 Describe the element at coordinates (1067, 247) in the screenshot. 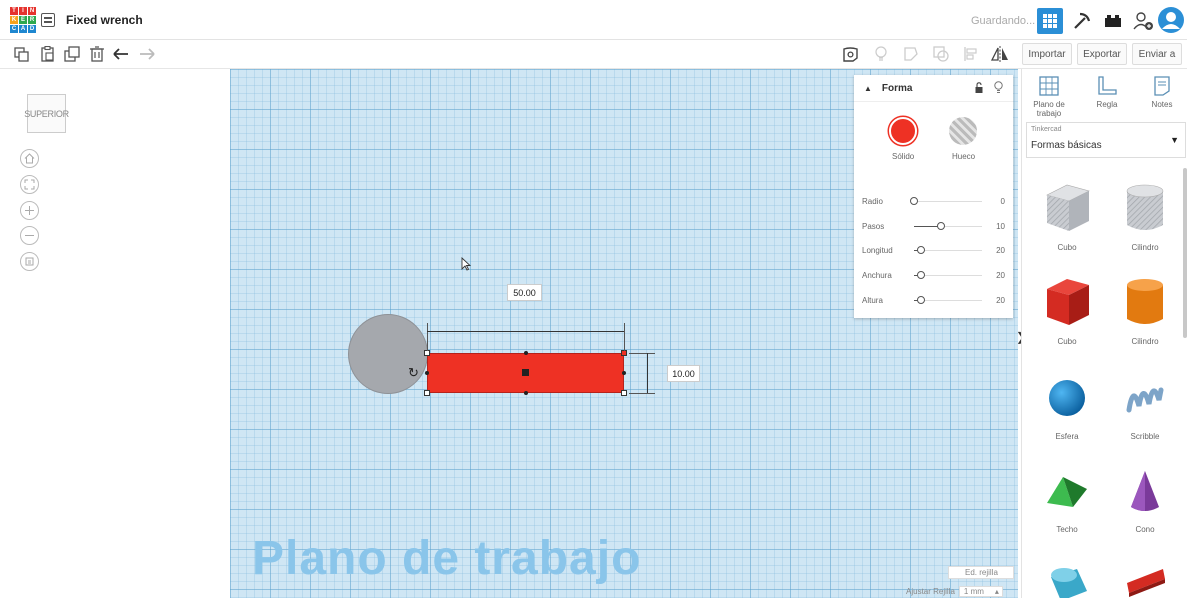

I see `shape-label: Cubo` at that location.